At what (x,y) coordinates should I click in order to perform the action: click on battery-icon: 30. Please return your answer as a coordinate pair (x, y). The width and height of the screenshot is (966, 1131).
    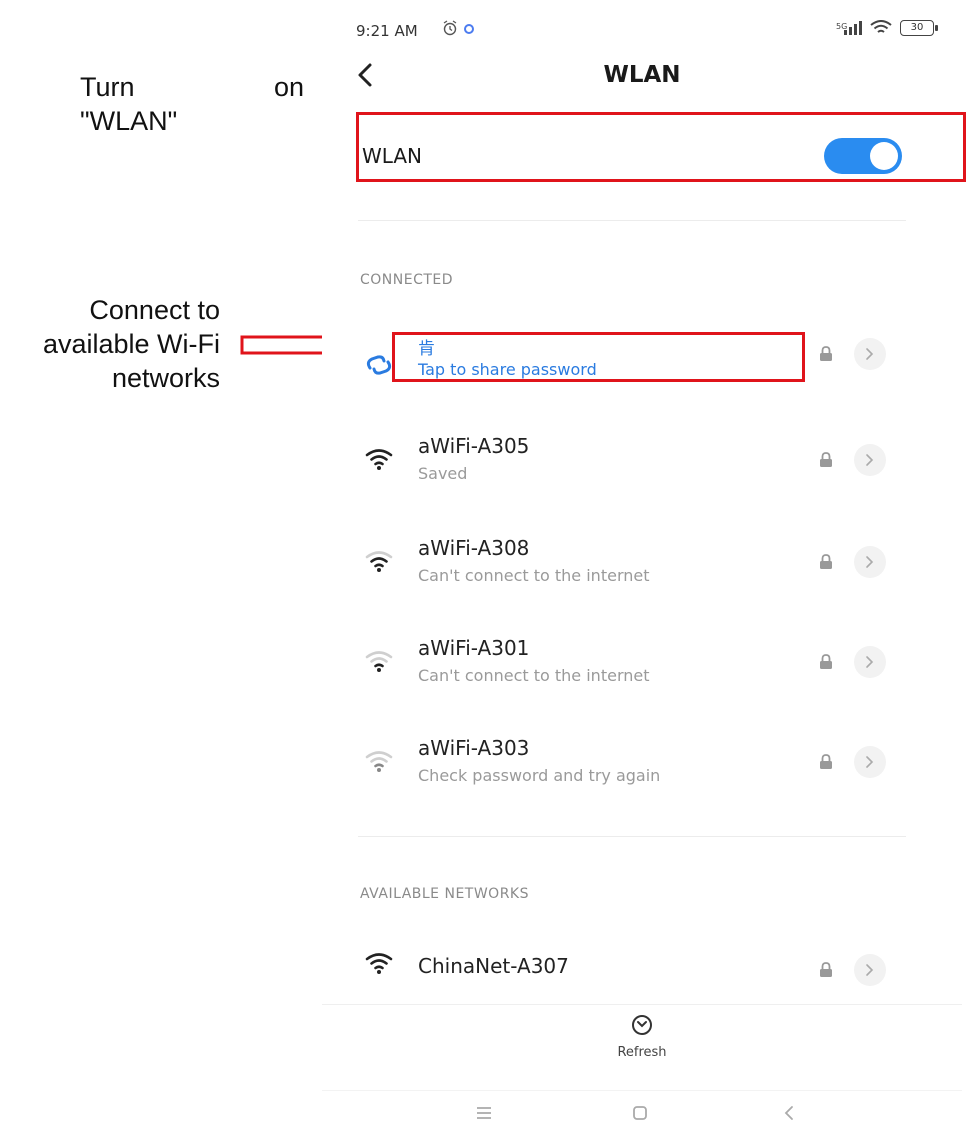
    Looking at the image, I should click on (919, 28).